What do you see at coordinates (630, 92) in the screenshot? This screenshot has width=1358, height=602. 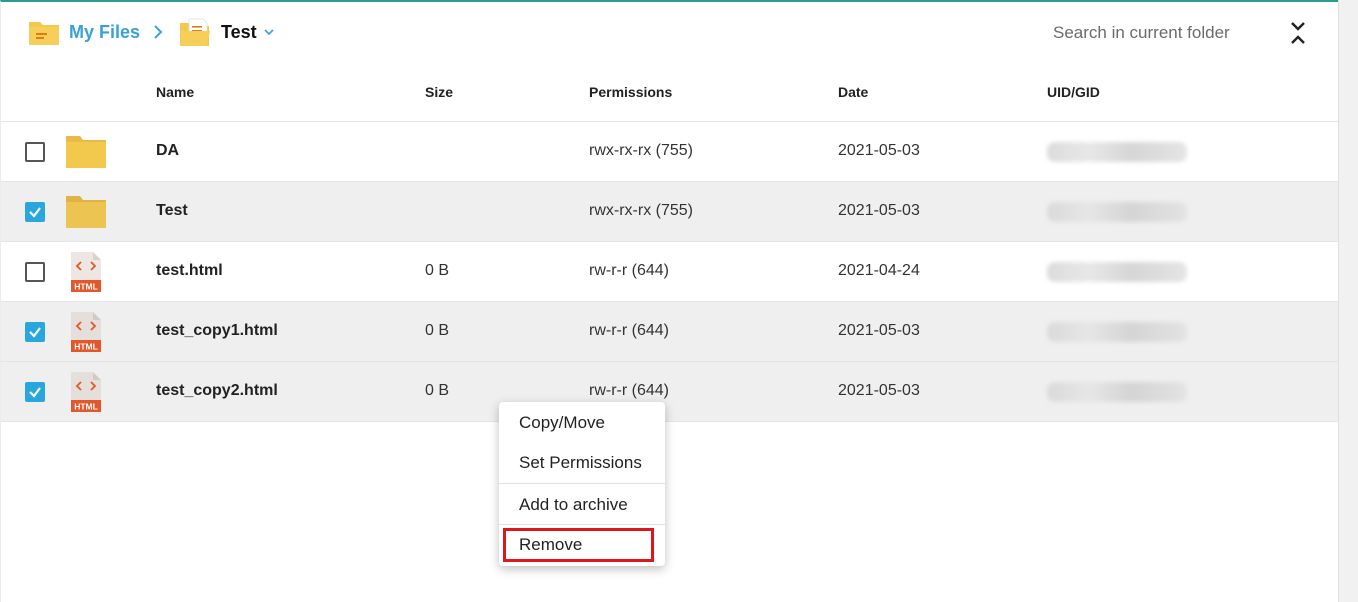 I see `column-permissions: Permissions` at bounding box center [630, 92].